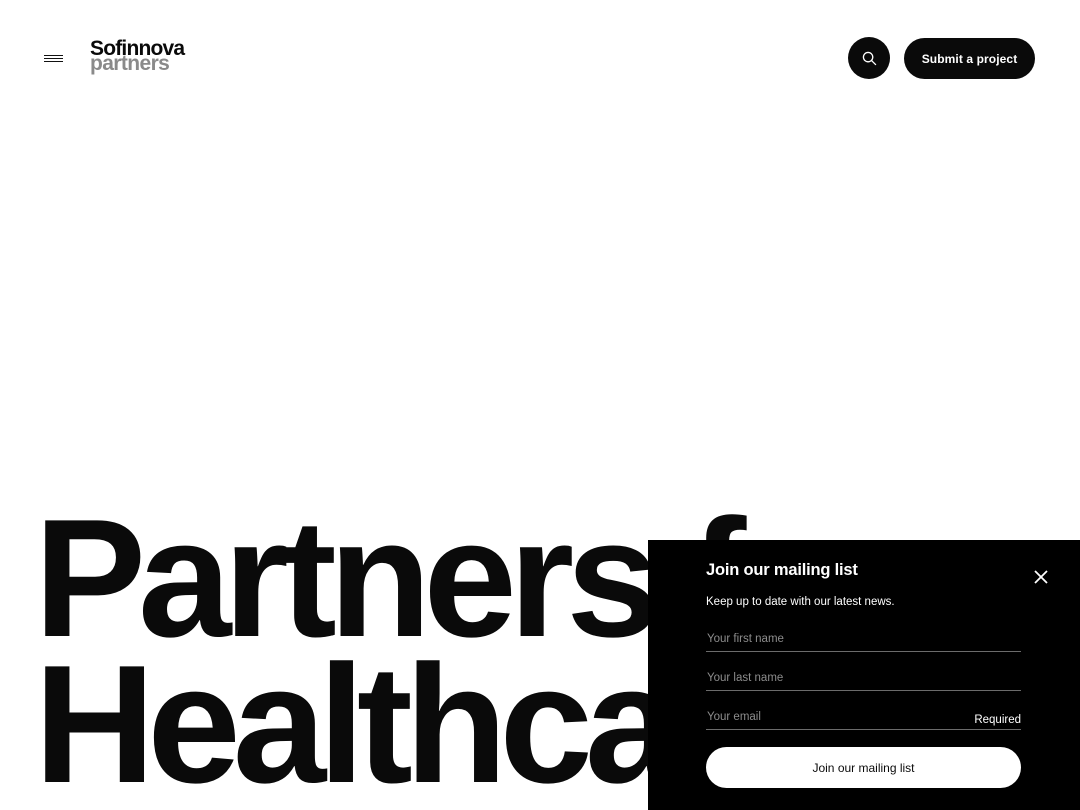  Describe the element at coordinates (997, 720) in the screenshot. I see `required-label: Required` at that location.